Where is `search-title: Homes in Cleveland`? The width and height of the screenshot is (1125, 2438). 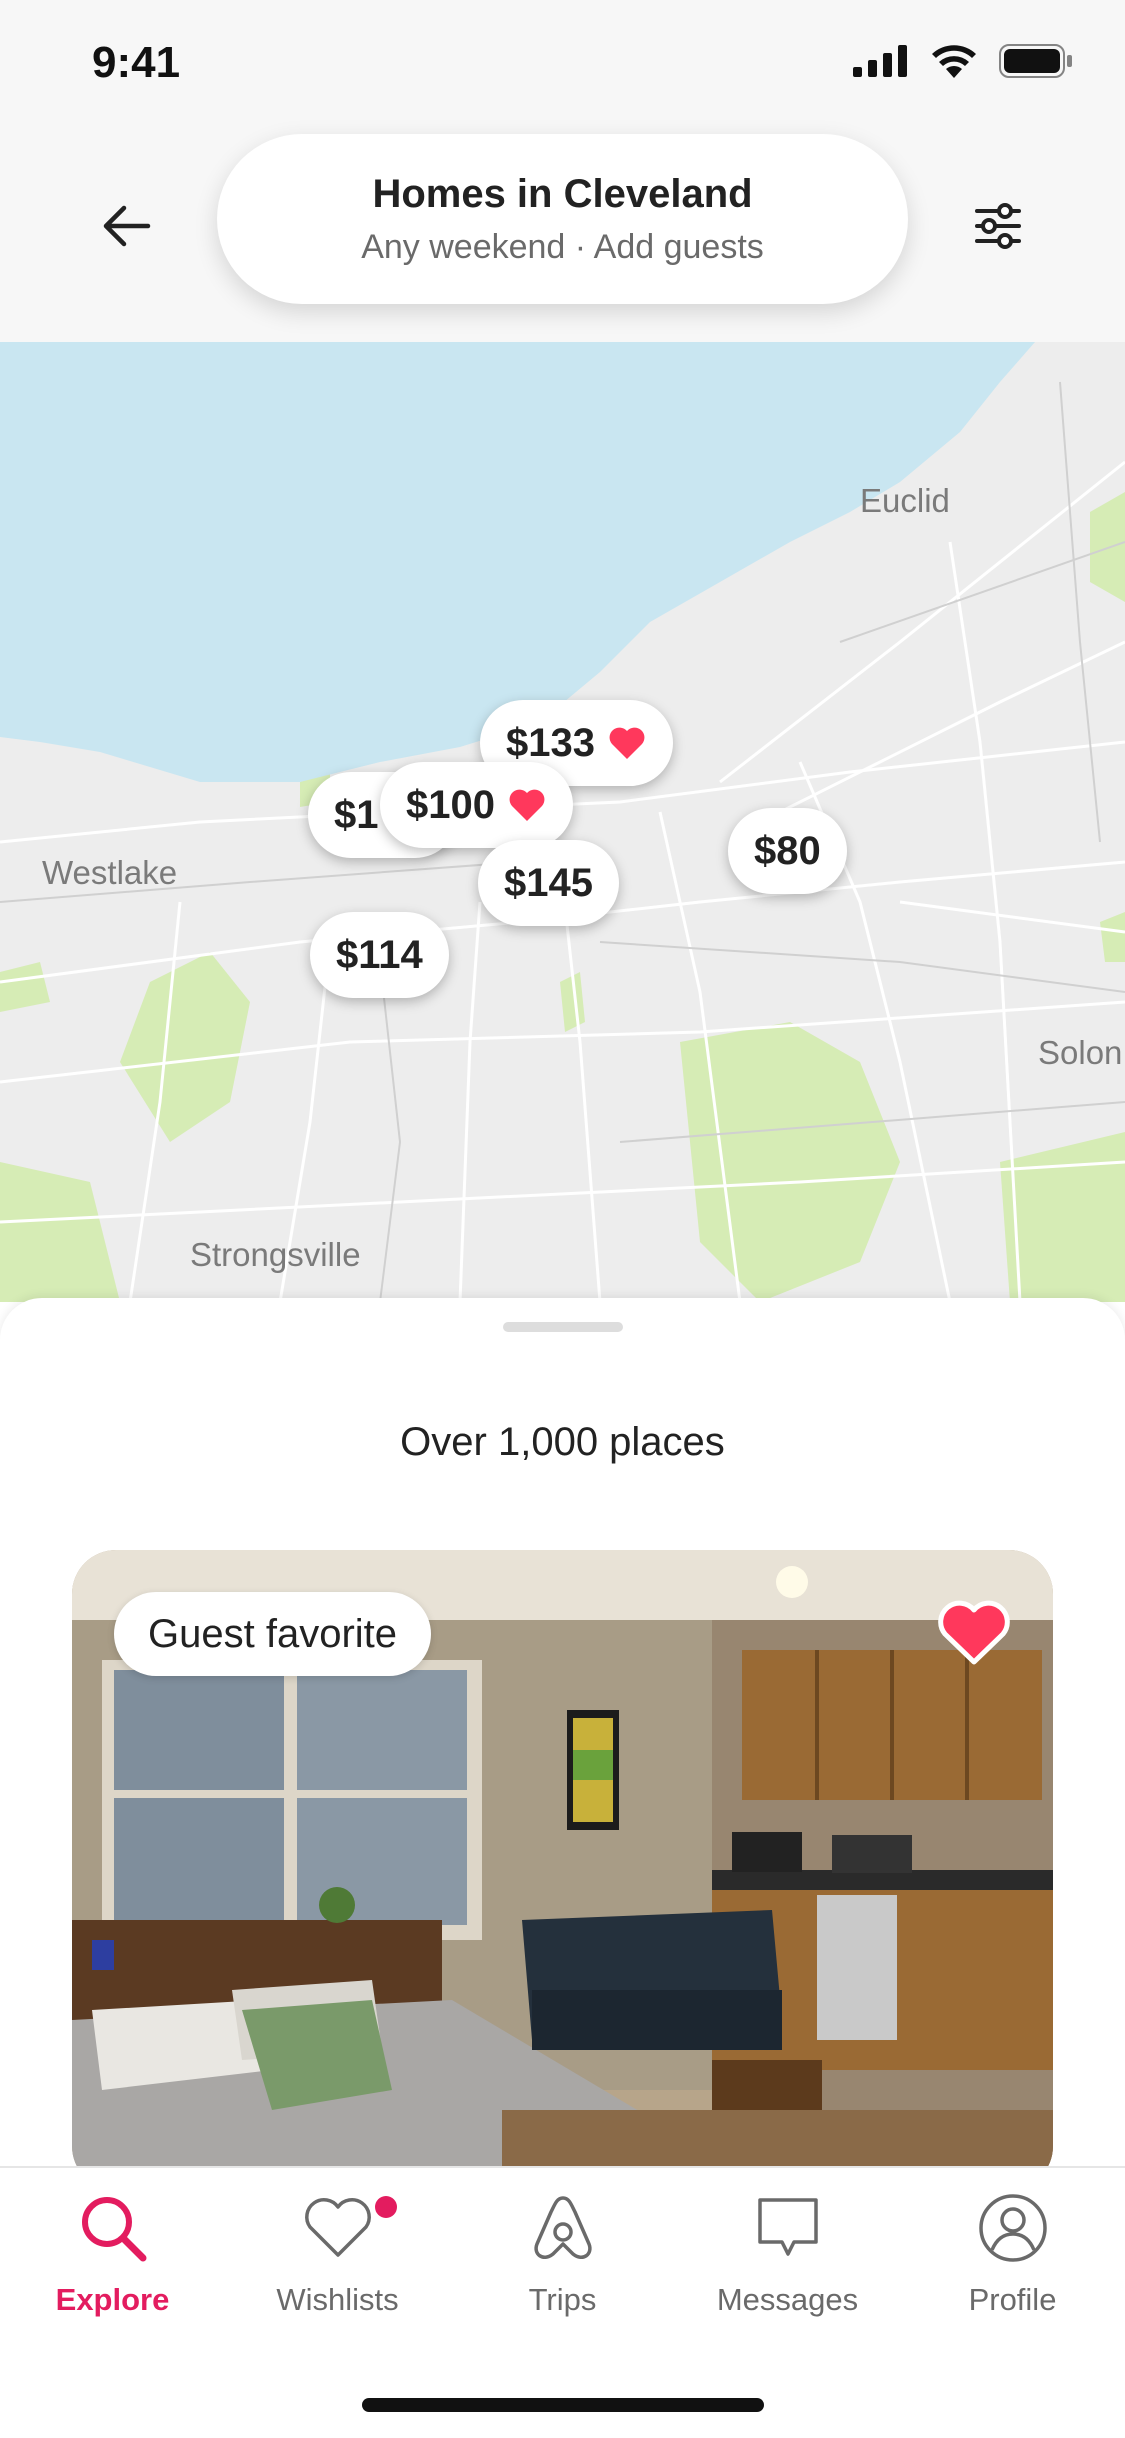 search-title: Homes in Cleveland is located at coordinates (562, 194).